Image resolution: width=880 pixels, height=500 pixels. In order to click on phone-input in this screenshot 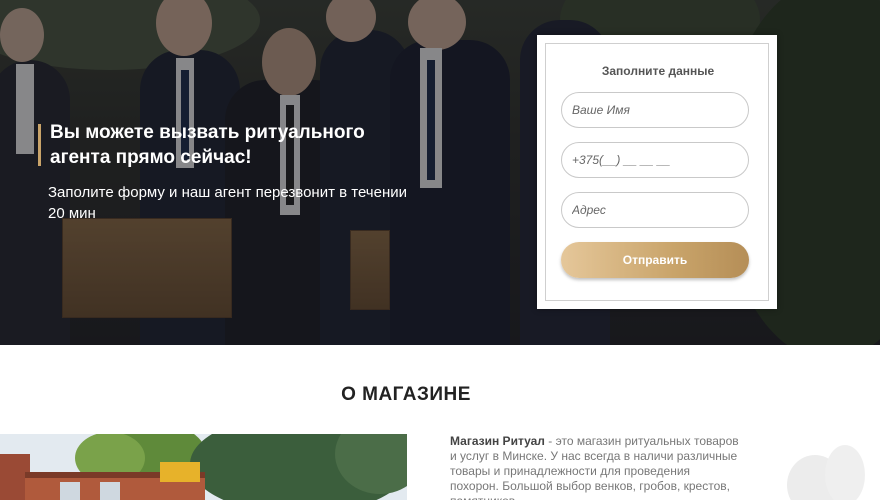, I will do `click(655, 160)`.